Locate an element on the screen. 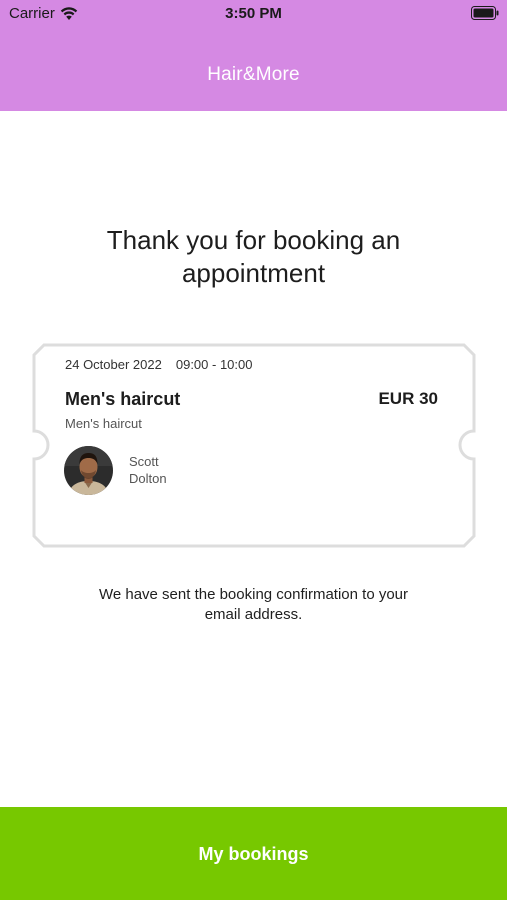 The image size is (507, 900). staff-name: Scott Dolton is located at coordinates (148, 470).